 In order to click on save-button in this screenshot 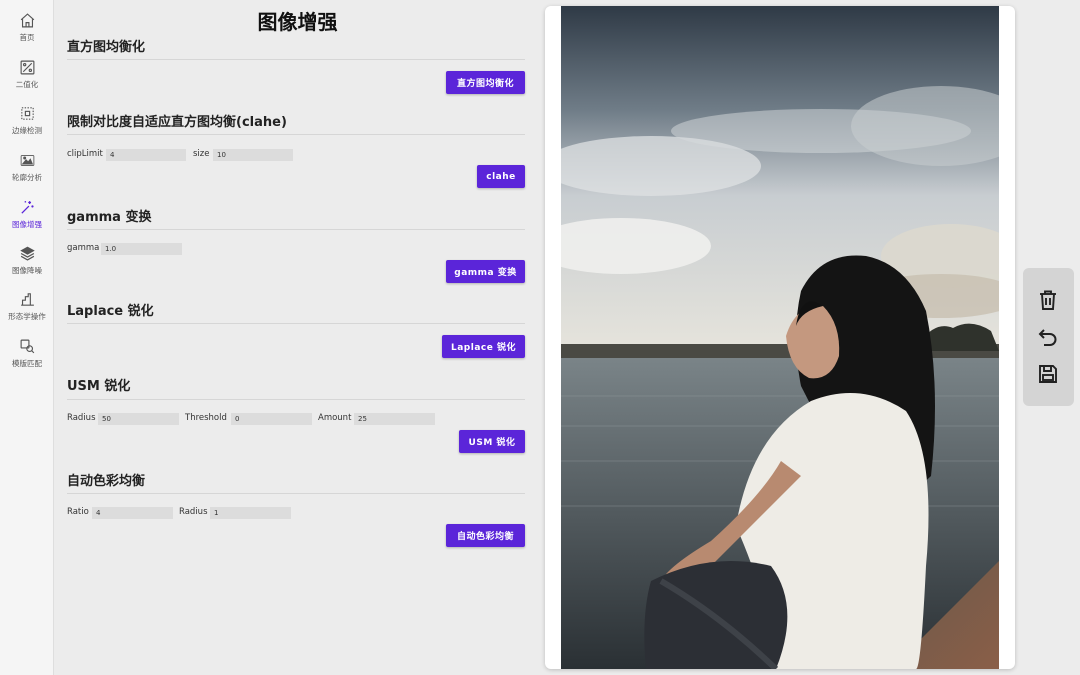, I will do `click(1048, 374)`.